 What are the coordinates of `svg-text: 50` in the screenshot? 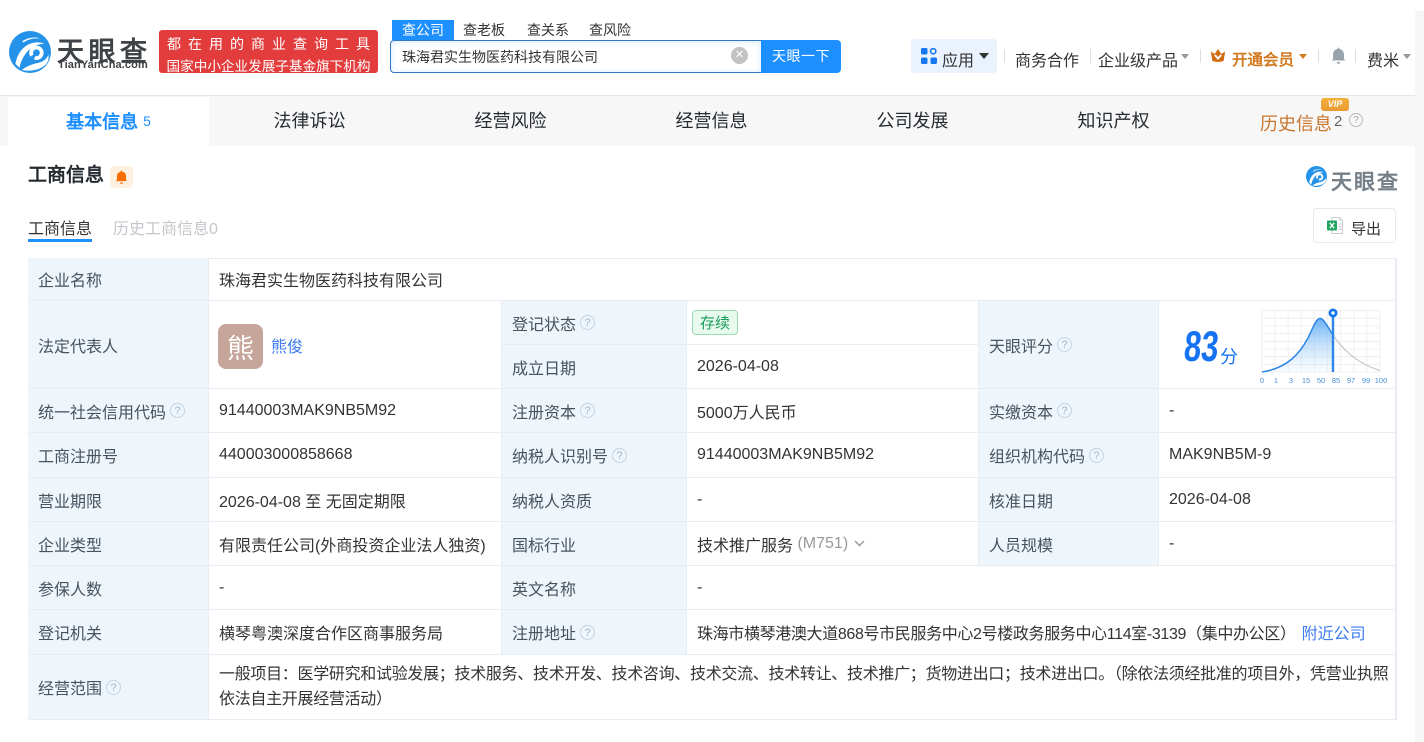 It's located at (1321, 380).